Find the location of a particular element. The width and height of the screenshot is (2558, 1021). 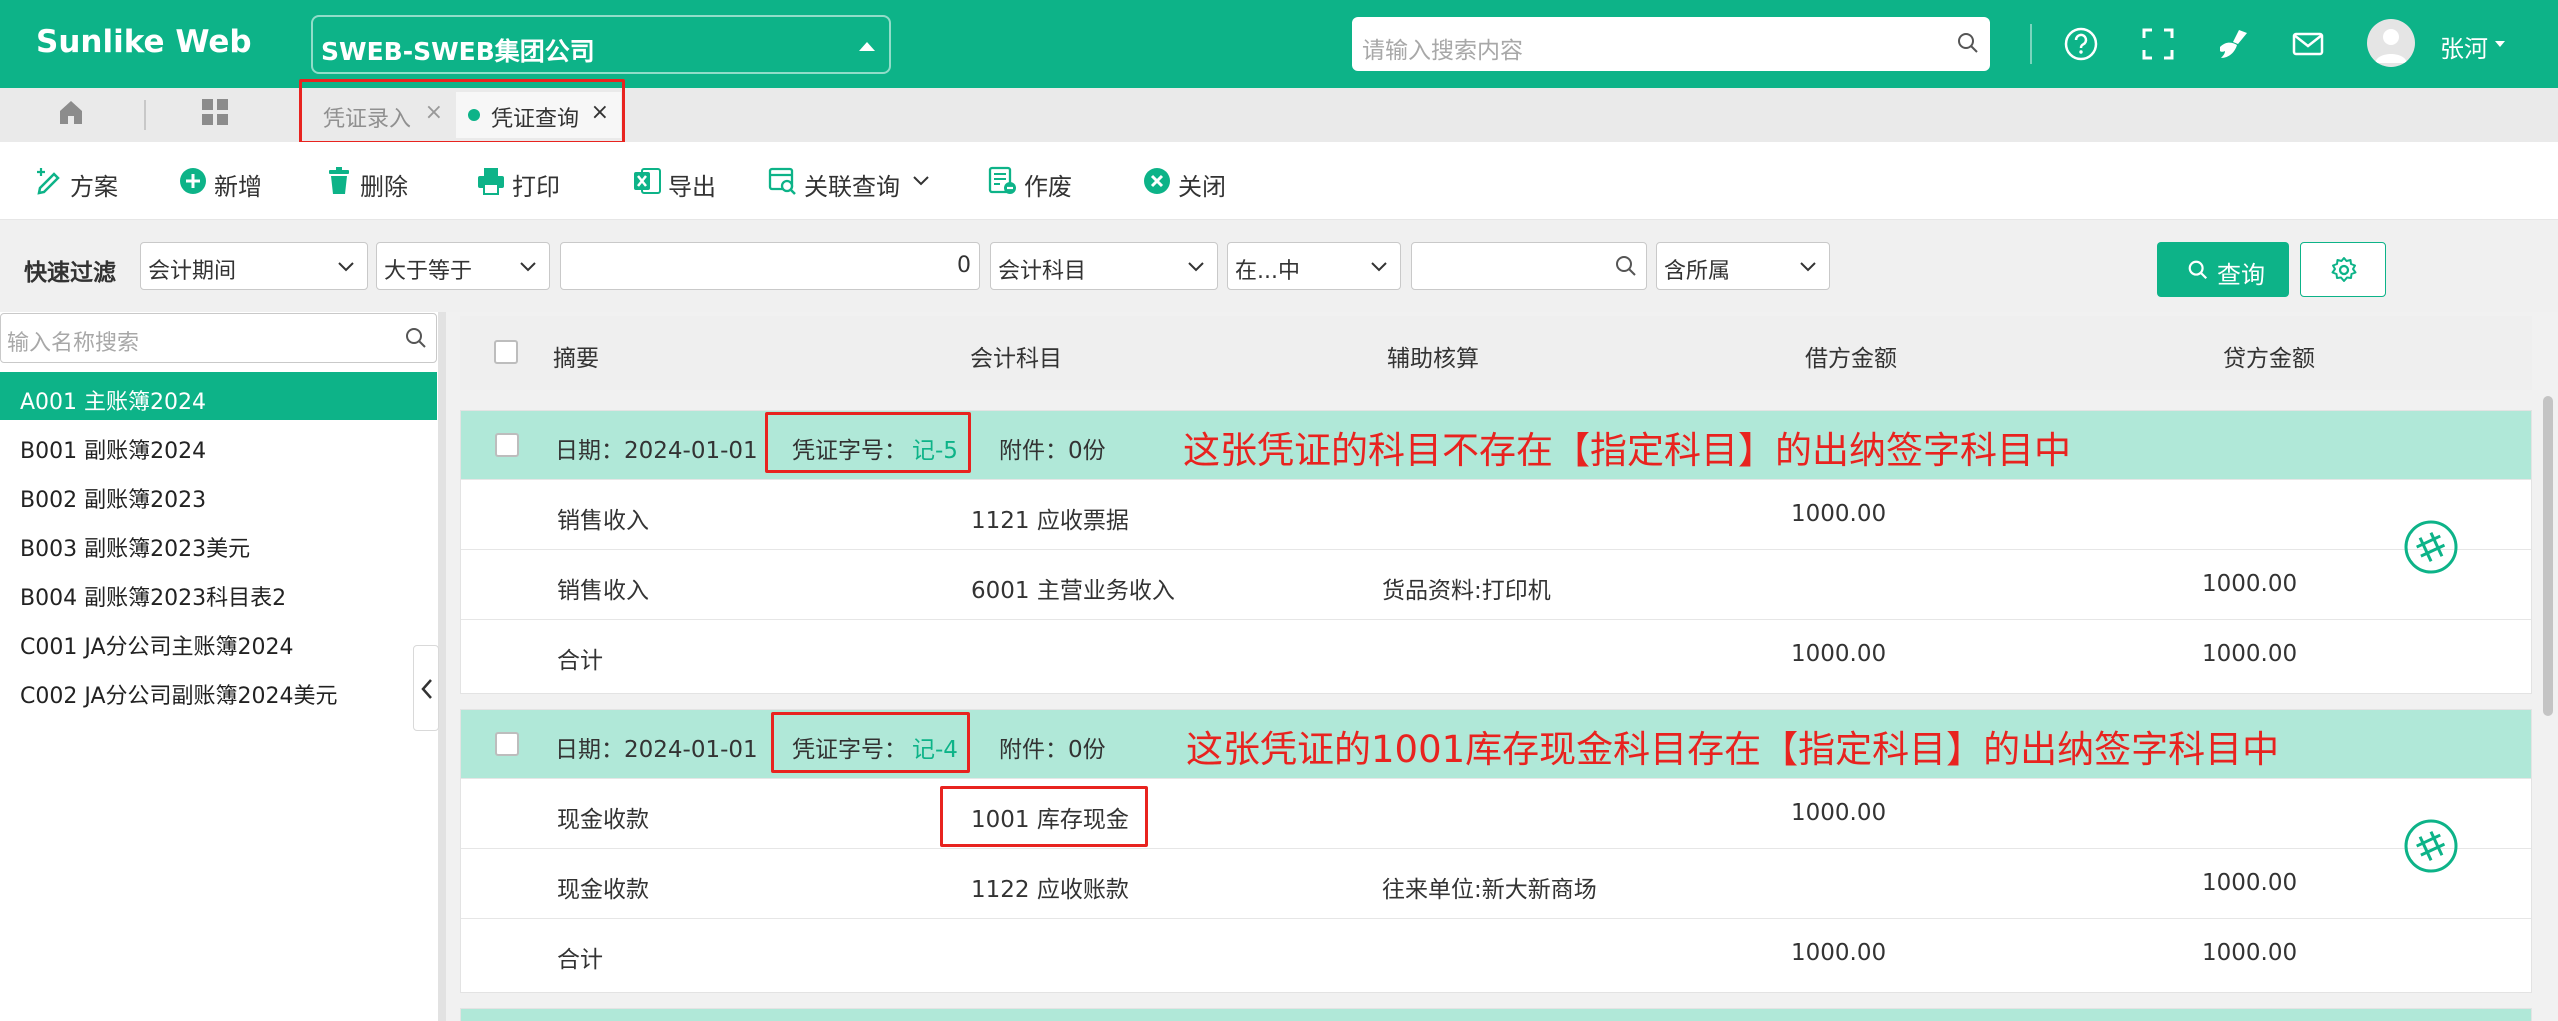

cell-account: 6001 主营业务收入 is located at coordinates (1073, 591).